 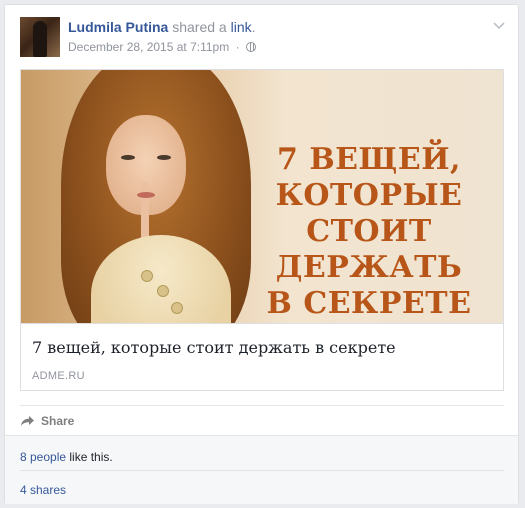 I want to click on post-action-text: shared a link., so click(x=213, y=27).